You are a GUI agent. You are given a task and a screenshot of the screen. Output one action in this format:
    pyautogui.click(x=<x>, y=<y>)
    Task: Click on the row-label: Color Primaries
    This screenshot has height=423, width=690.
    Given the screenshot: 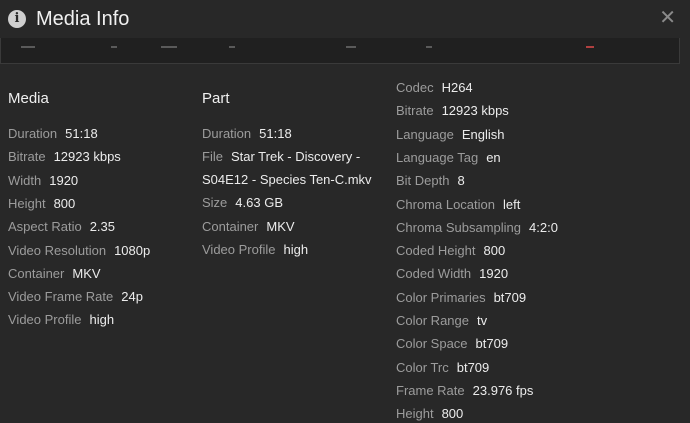 What is the action you would take?
    pyautogui.click(x=441, y=297)
    